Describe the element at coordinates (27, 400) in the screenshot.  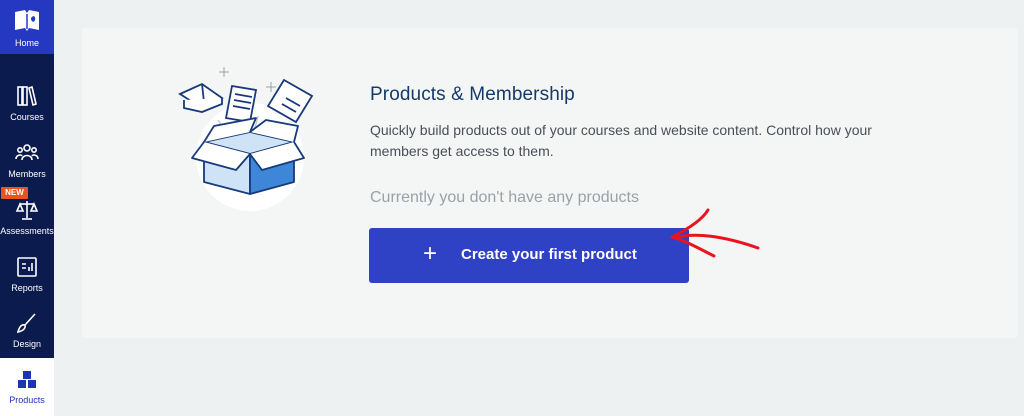
I see `sidebar-item-label: Products` at that location.